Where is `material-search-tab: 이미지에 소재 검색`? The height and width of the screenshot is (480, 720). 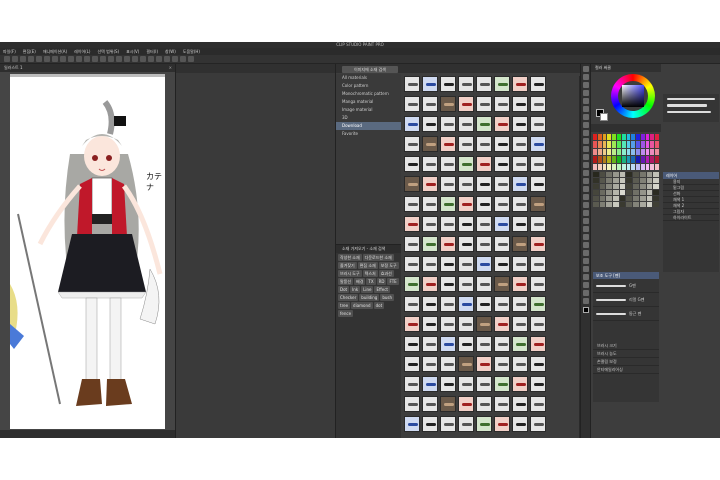
material-search-tab: 이미지에 소재 검색 is located at coordinates (370, 69).